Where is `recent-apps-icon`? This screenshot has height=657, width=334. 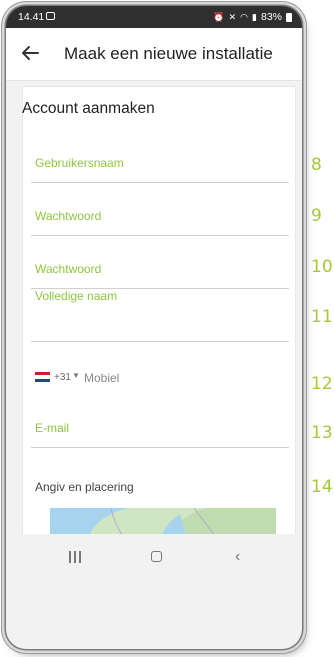 recent-apps-icon is located at coordinates (75, 557).